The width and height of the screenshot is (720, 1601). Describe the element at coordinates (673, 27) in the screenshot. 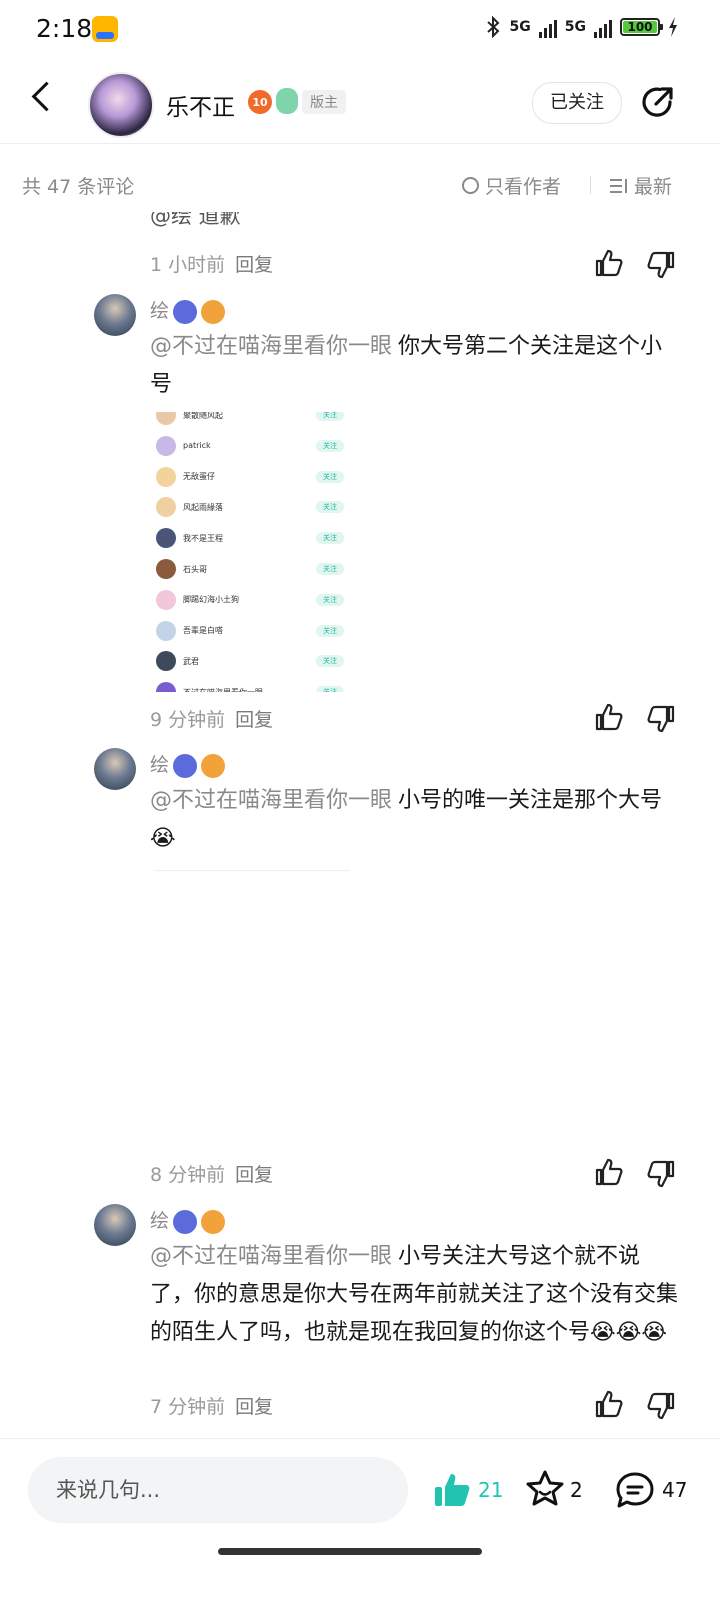

I see `charging-icon` at that location.